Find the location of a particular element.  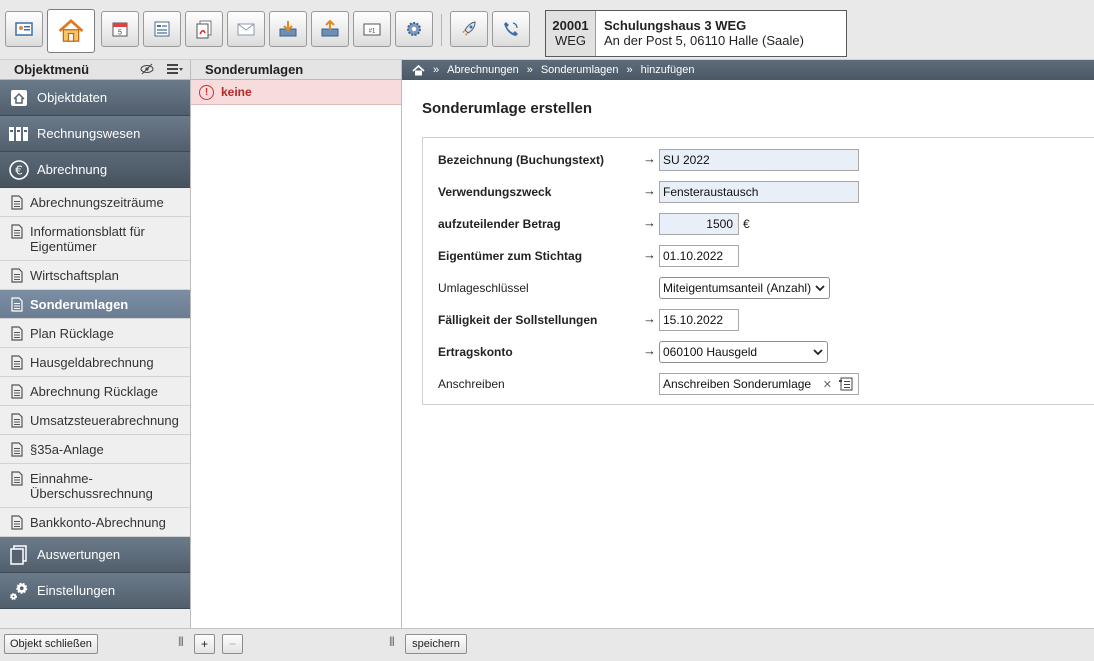

inbox-download-icon is located at coordinates (288, 29).